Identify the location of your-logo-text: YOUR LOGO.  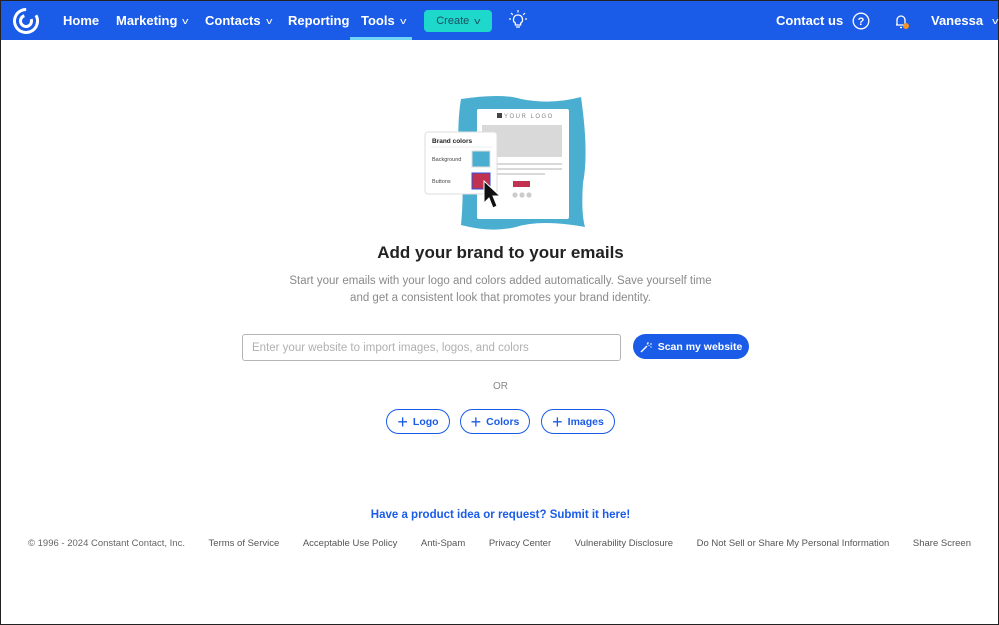
(529, 117).